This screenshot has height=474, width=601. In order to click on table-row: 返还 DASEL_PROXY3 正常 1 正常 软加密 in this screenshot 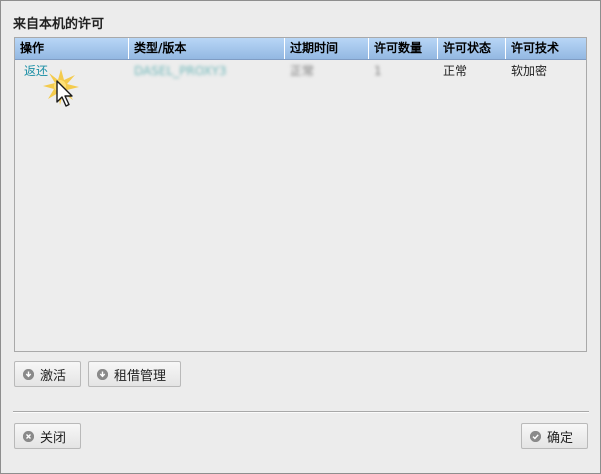, I will do `click(300, 71)`.